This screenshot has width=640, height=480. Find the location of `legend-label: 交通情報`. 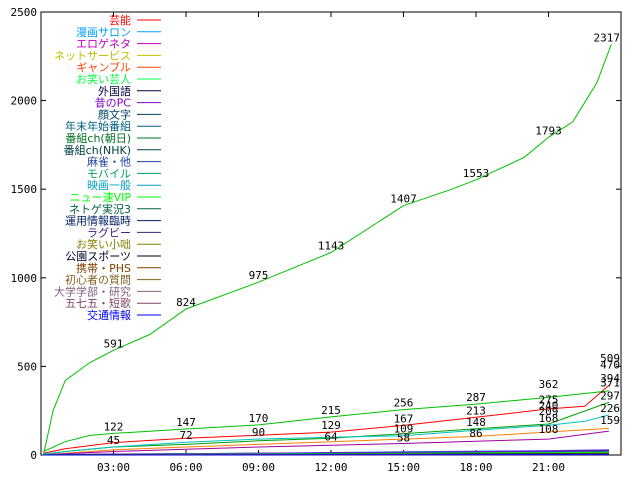

legend-label: 交通情報 is located at coordinates (109, 315).